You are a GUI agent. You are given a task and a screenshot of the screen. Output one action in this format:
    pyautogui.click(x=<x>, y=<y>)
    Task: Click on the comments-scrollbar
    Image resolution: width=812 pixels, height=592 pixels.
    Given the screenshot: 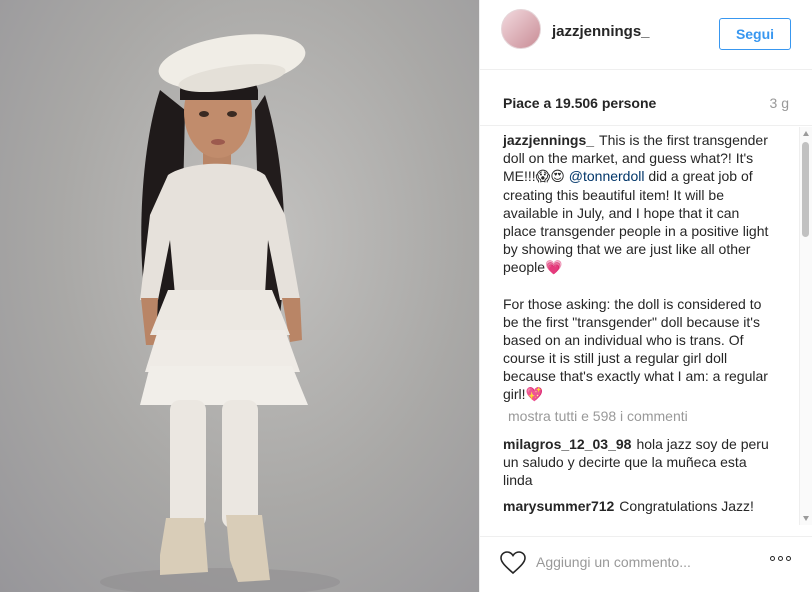 What is the action you would take?
    pyautogui.click(x=805, y=326)
    